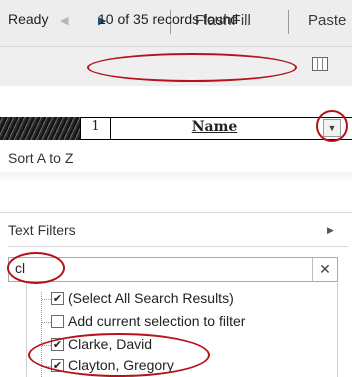 This screenshot has height=377, width=352. I want to click on list-item-select-all: (Select All Search Results), so click(151, 298).